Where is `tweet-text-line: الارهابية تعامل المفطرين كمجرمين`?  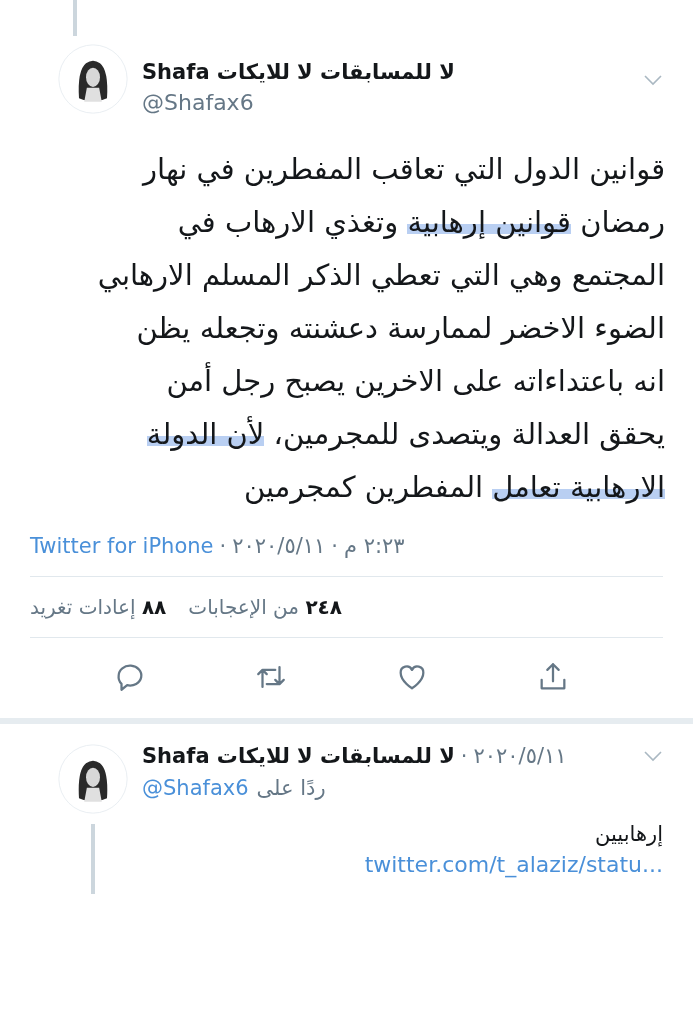
tweet-text-line: الارهابية تعامل المفطرين كمجرمين is located at coordinates (454, 487).